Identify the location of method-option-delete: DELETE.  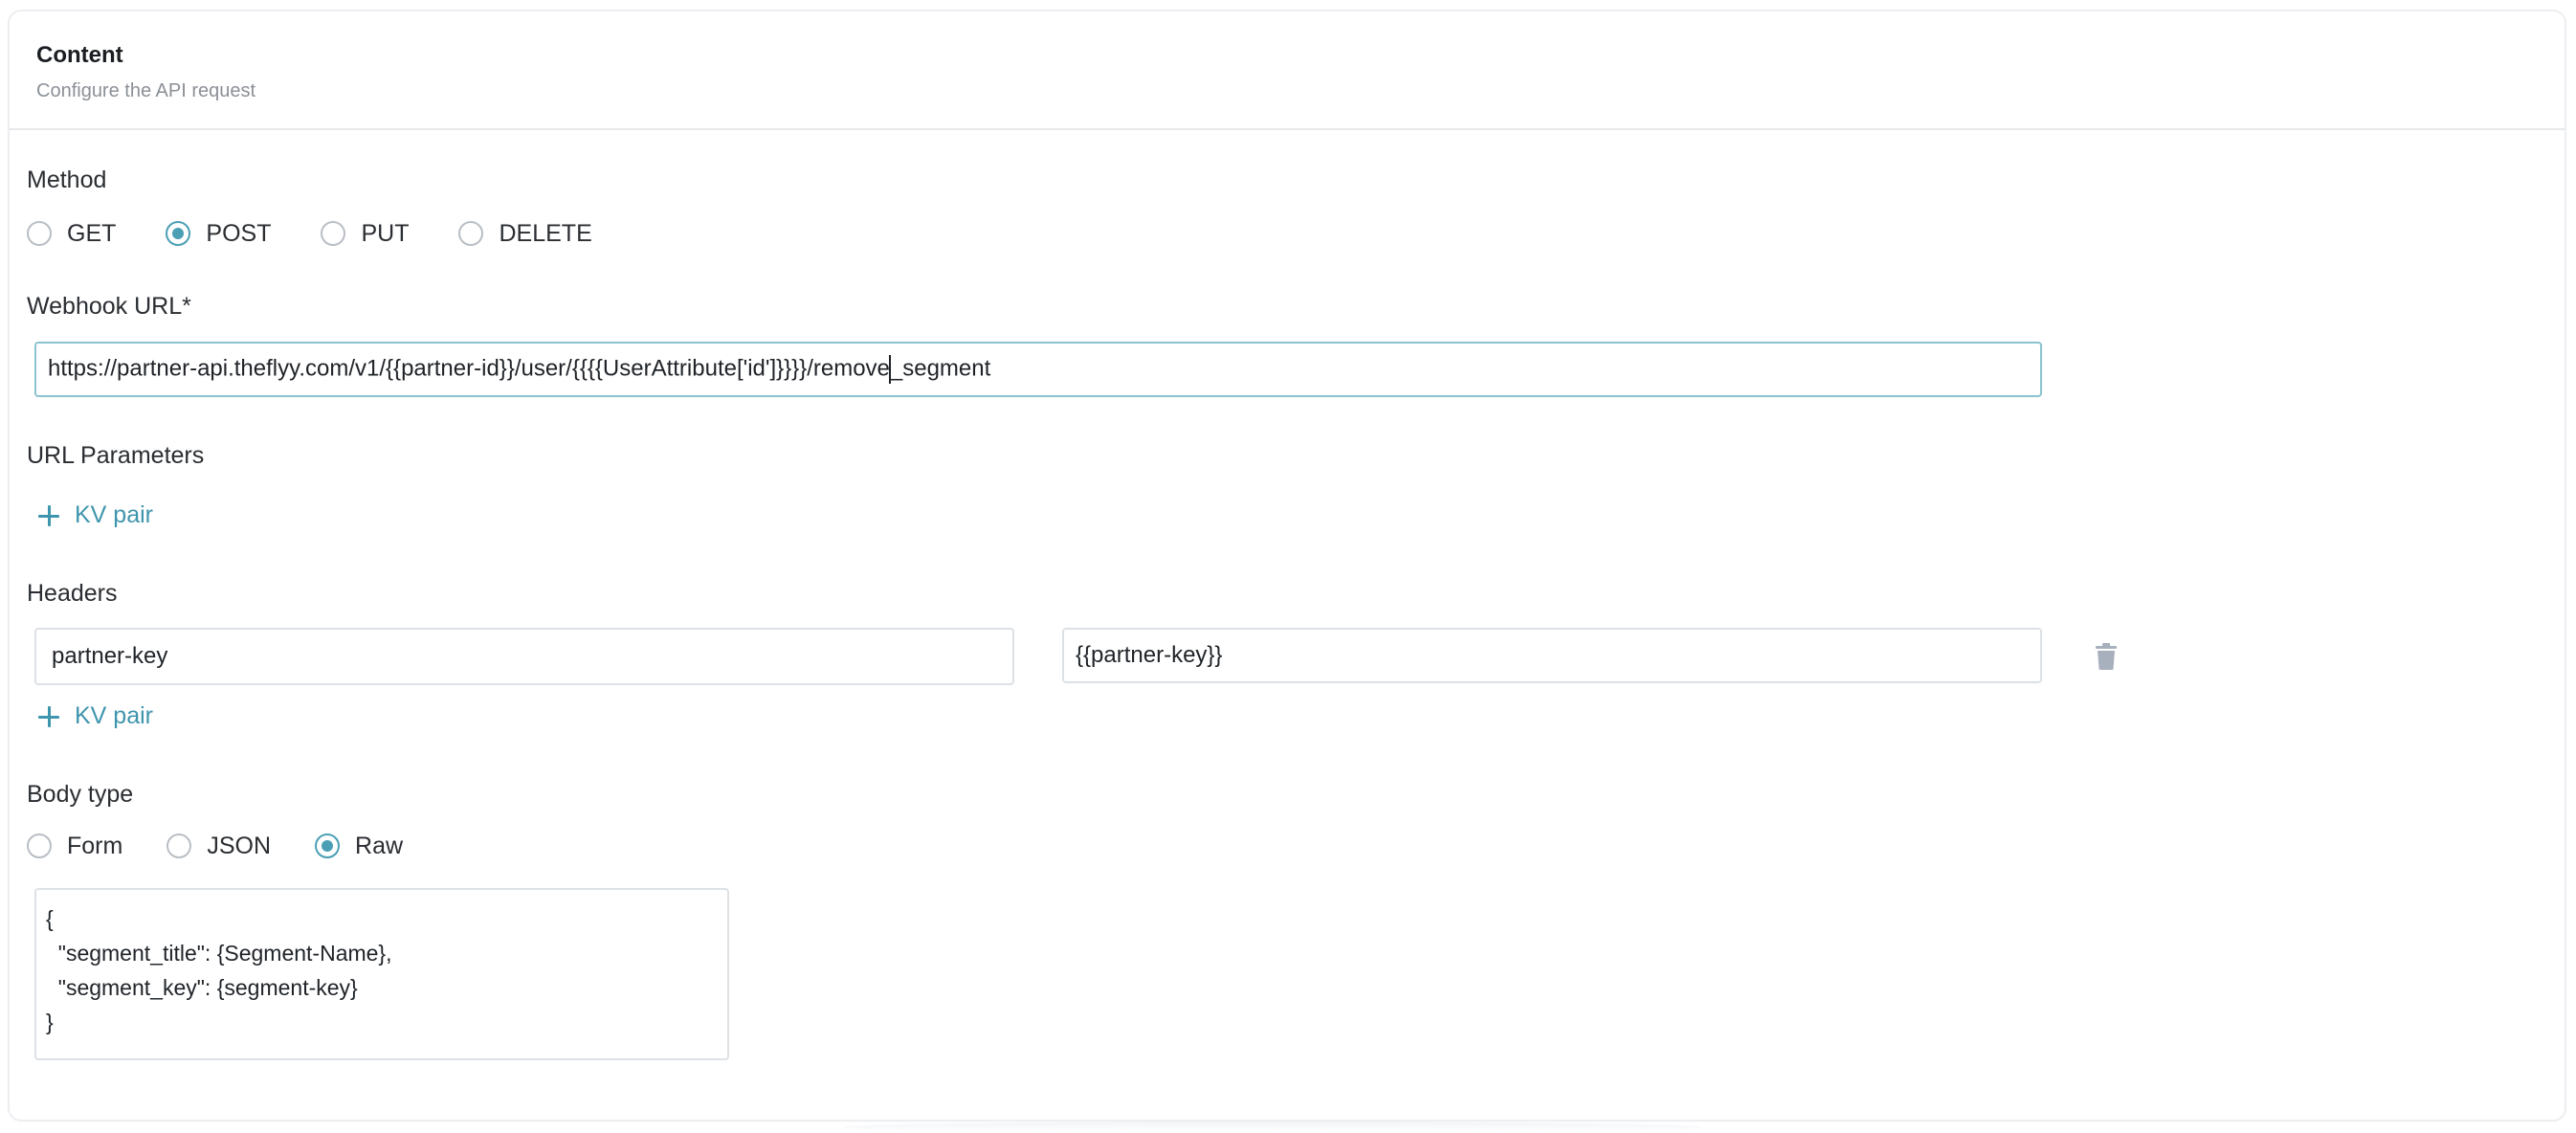
(525, 233).